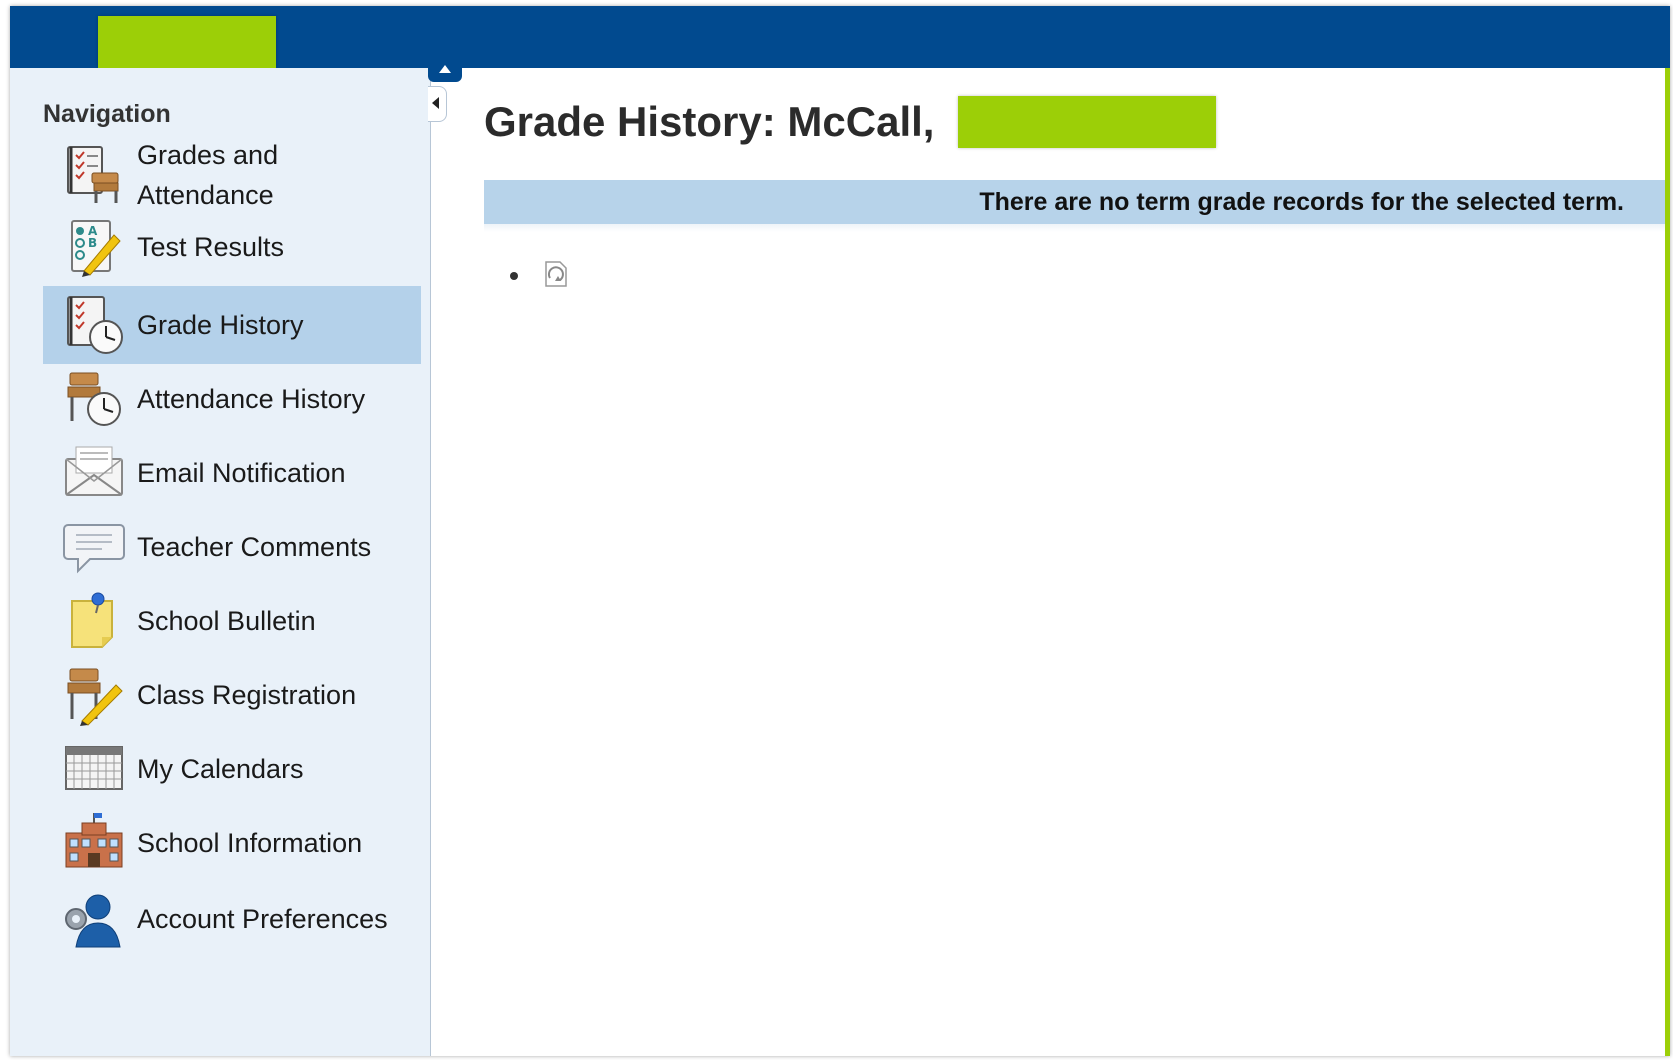  I want to click on speech-bubble-icon, so click(94, 547).